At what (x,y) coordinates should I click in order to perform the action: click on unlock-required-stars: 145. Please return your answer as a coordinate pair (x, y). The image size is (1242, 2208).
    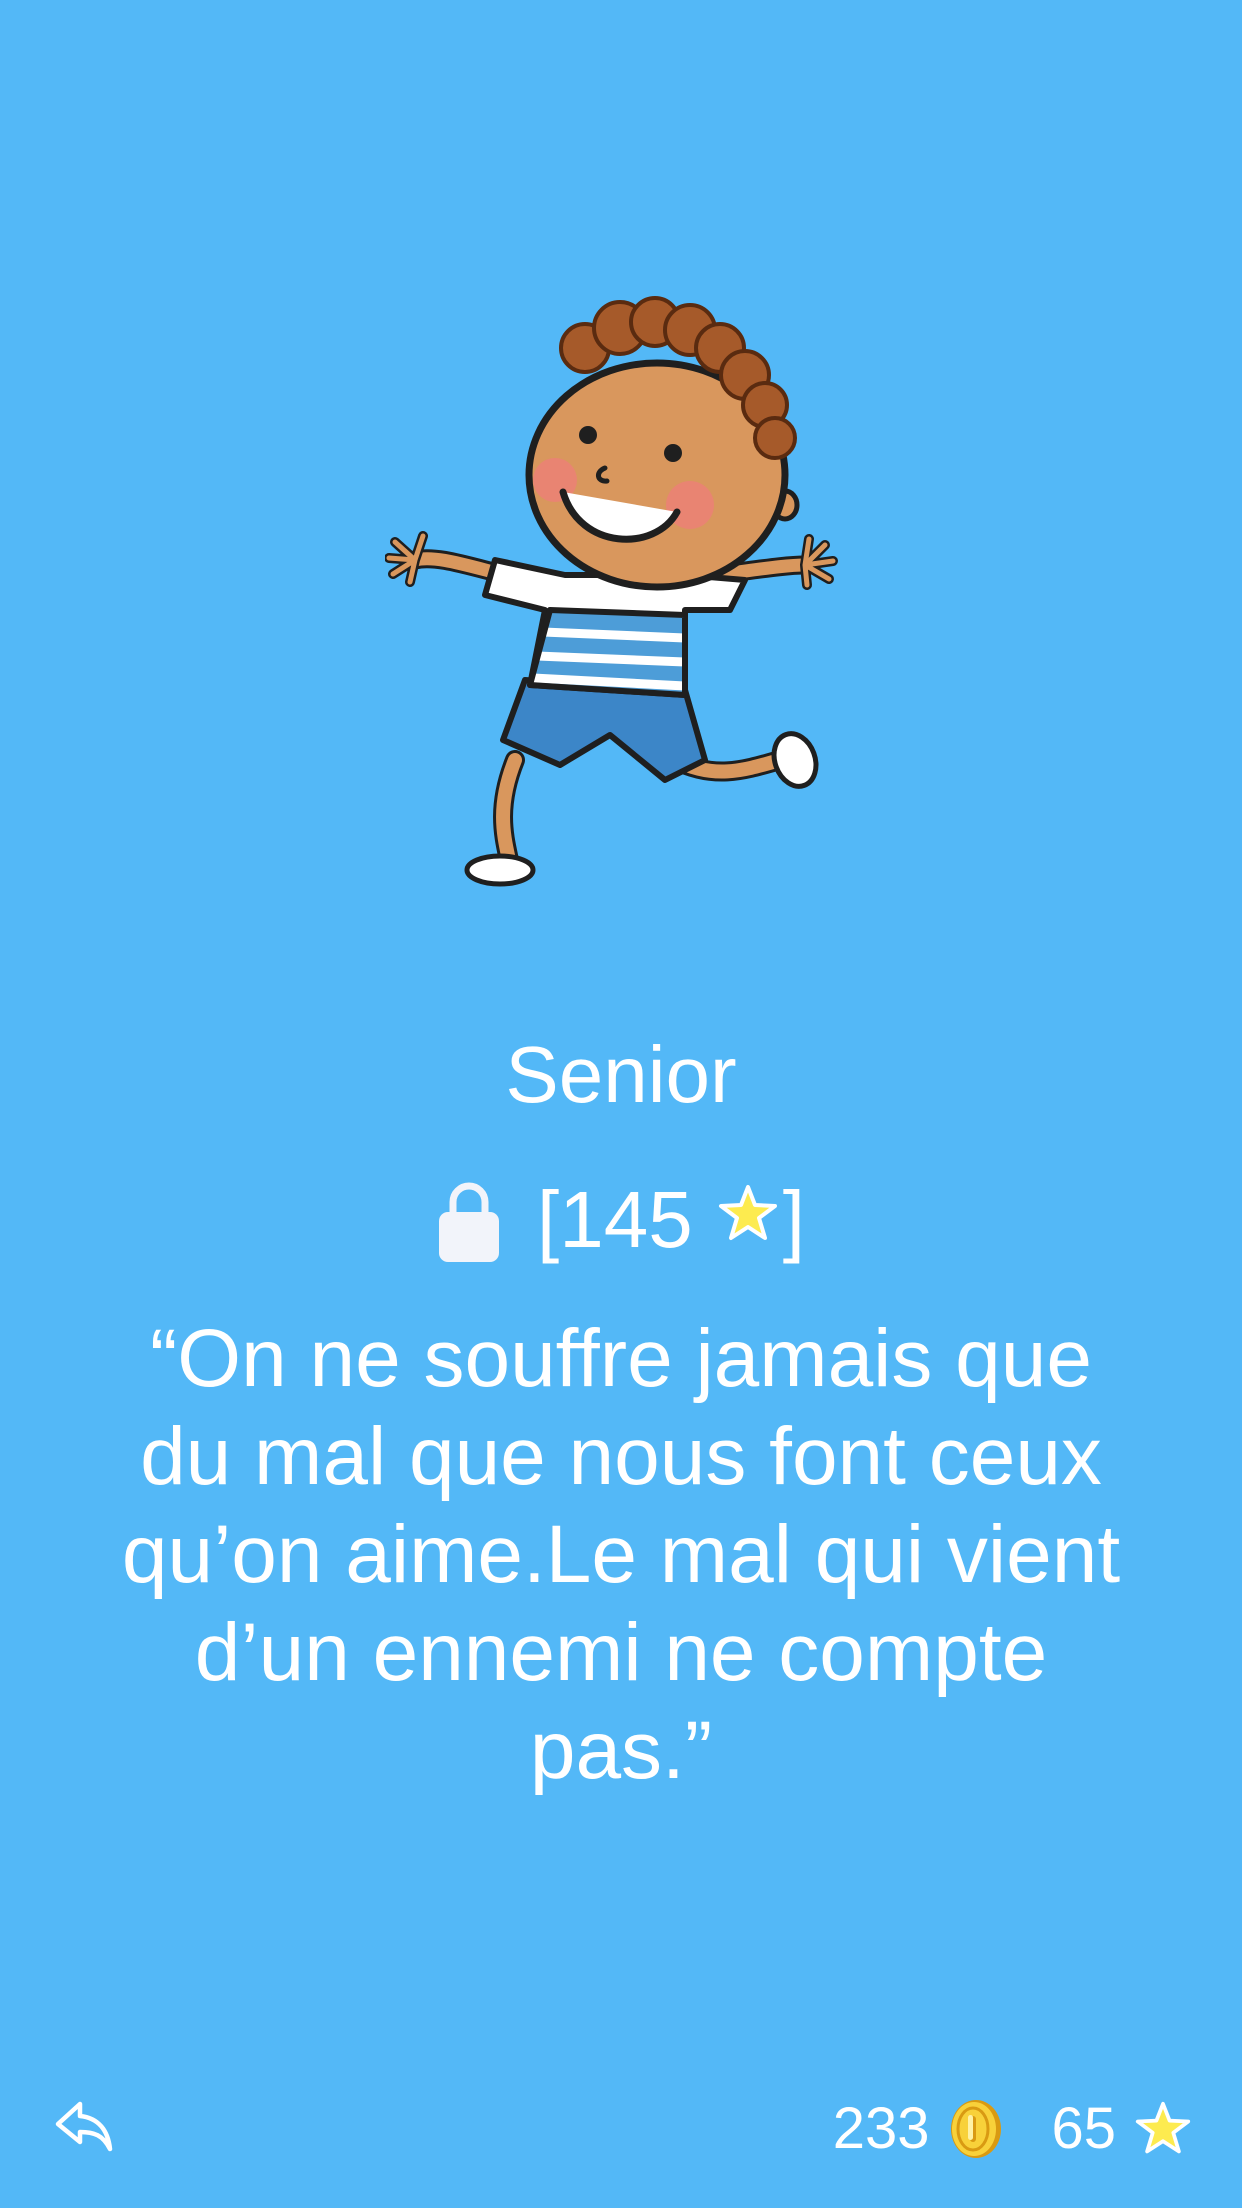
    Looking at the image, I should click on (626, 1219).